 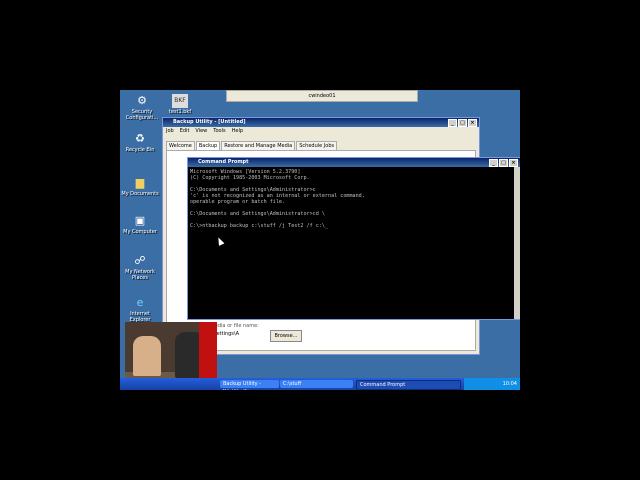 I want to click on clock: 10:04, so click(x=510, y=384).